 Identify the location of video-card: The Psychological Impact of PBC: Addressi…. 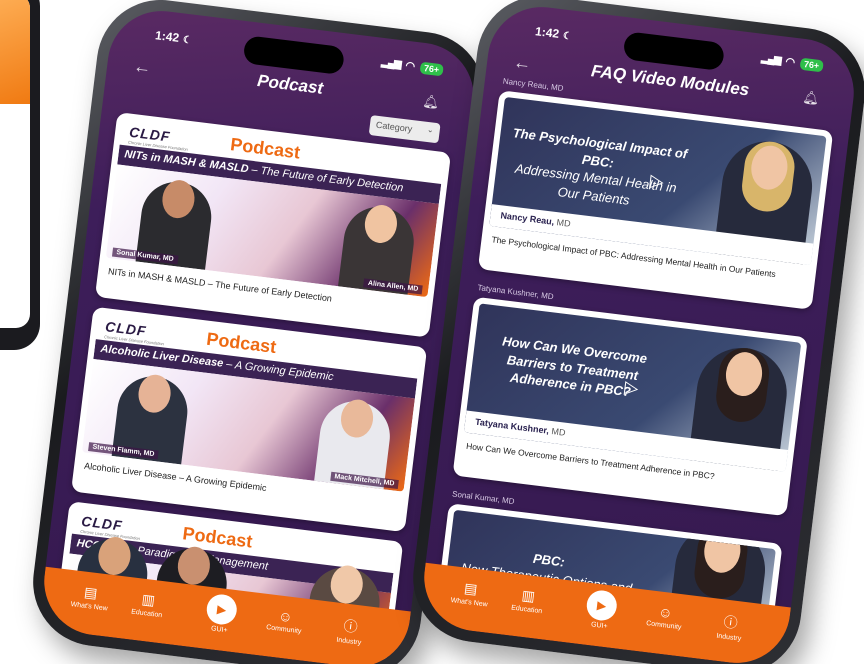
(655, 200).